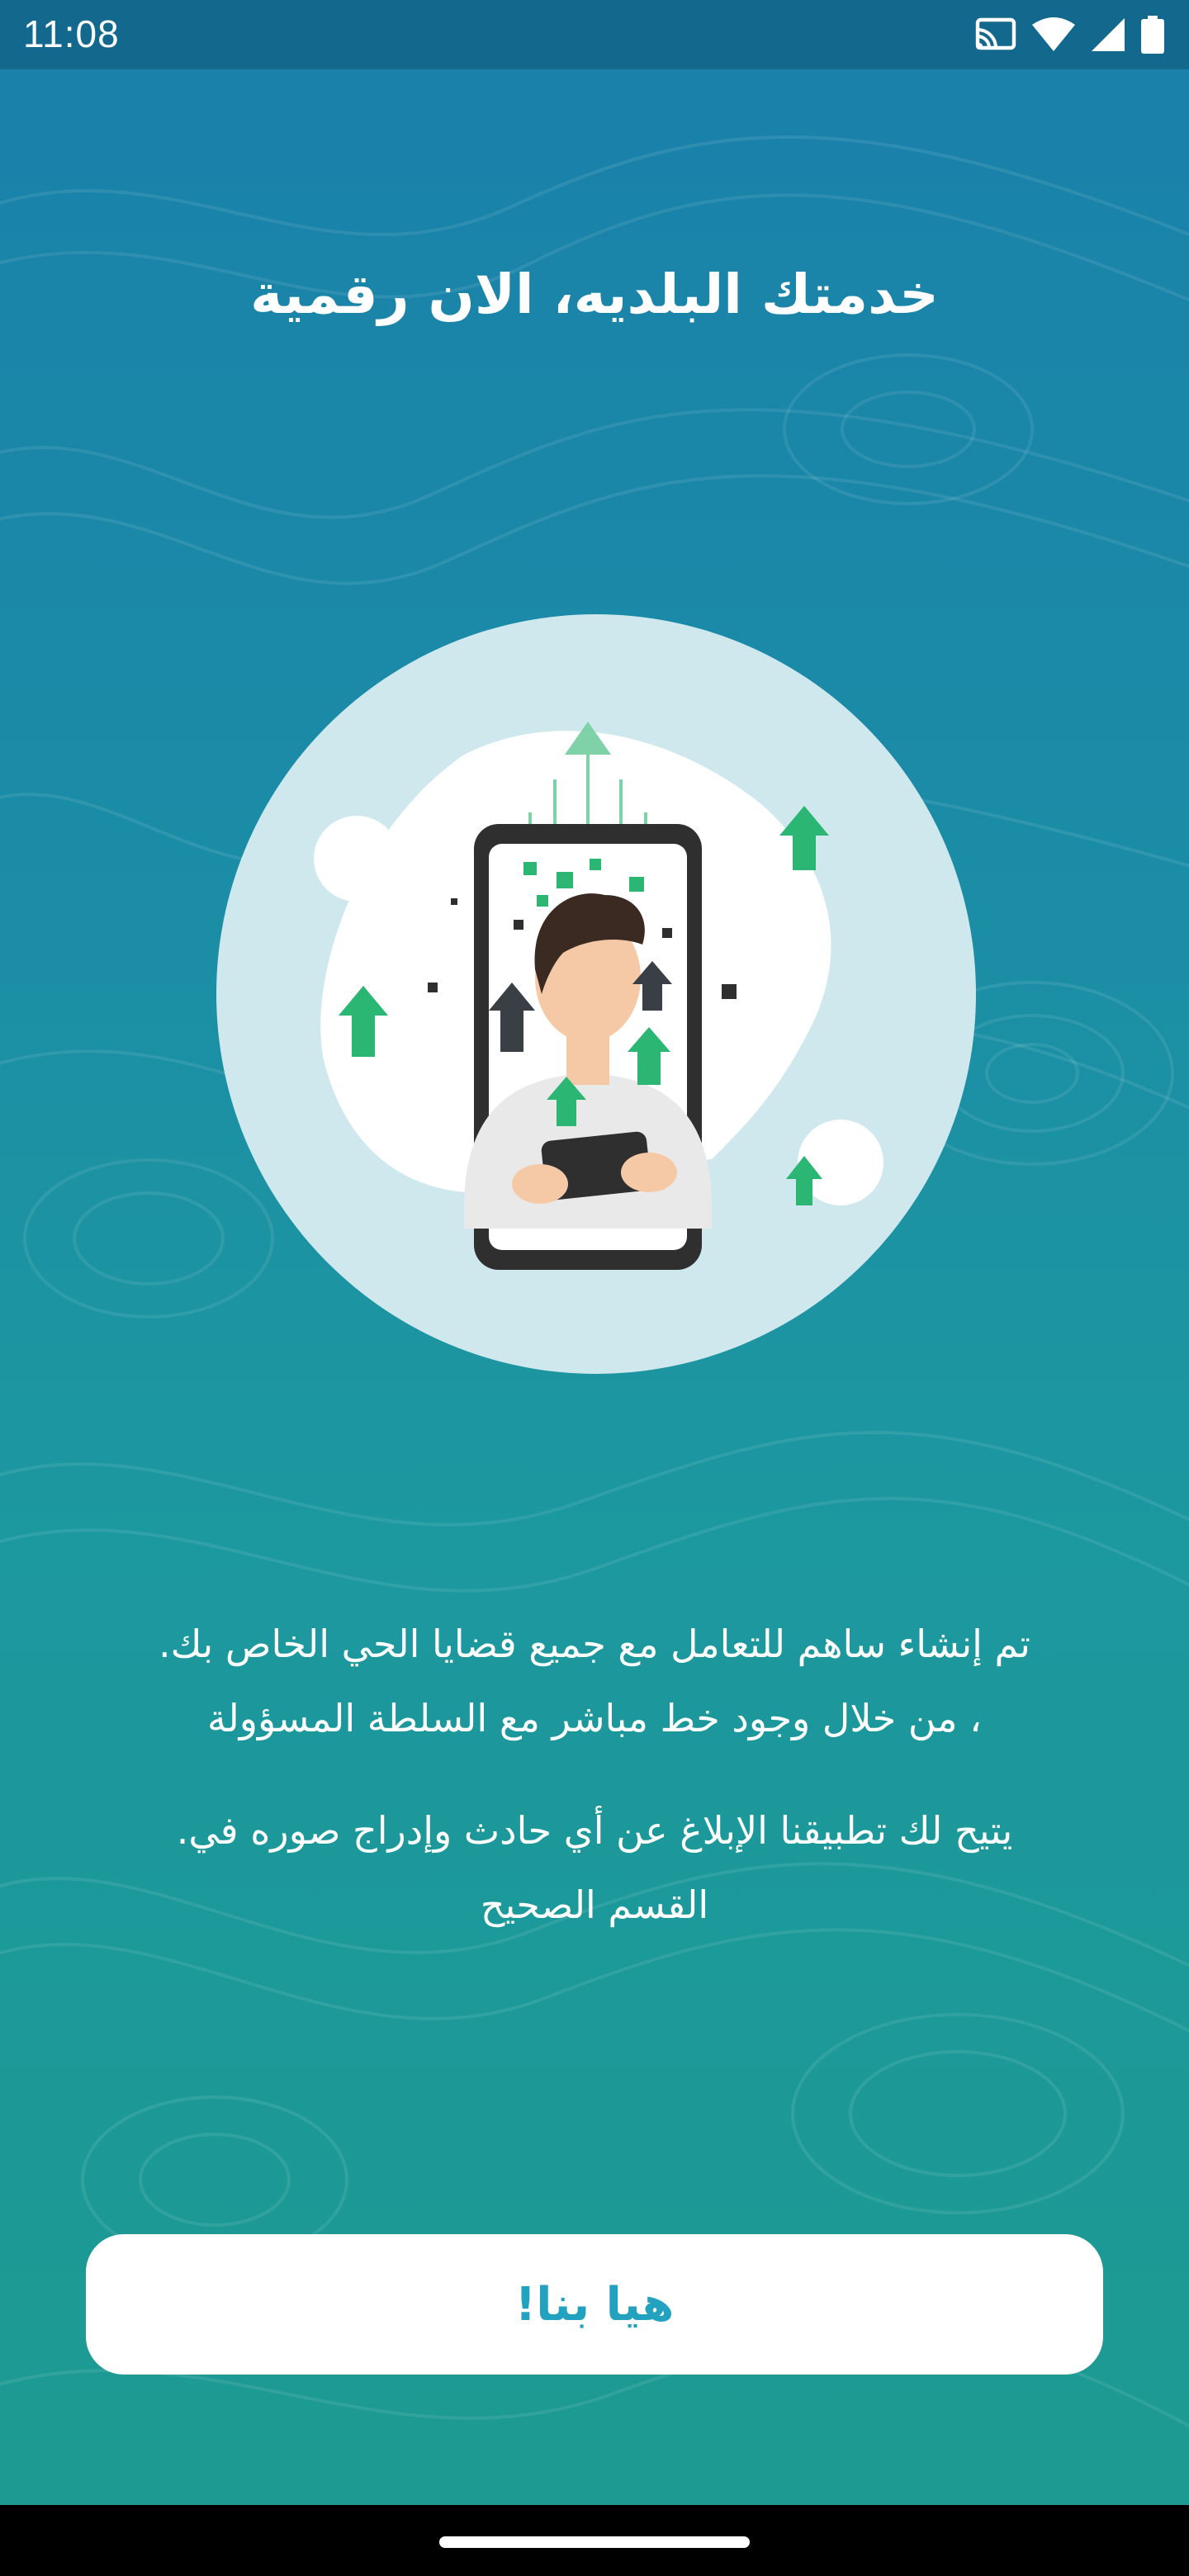 This screenshot has width=1189, height=2576. I want to click on page-title: خدمتك البلديه، الان رقمية, so click(594, 294).